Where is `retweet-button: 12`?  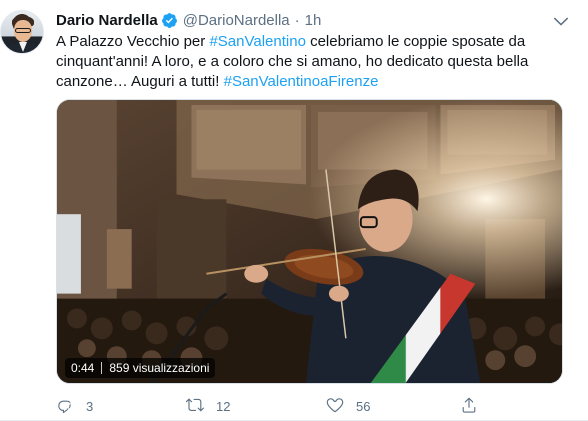 retweet-button: 12 is located at coordinates (208, 406).